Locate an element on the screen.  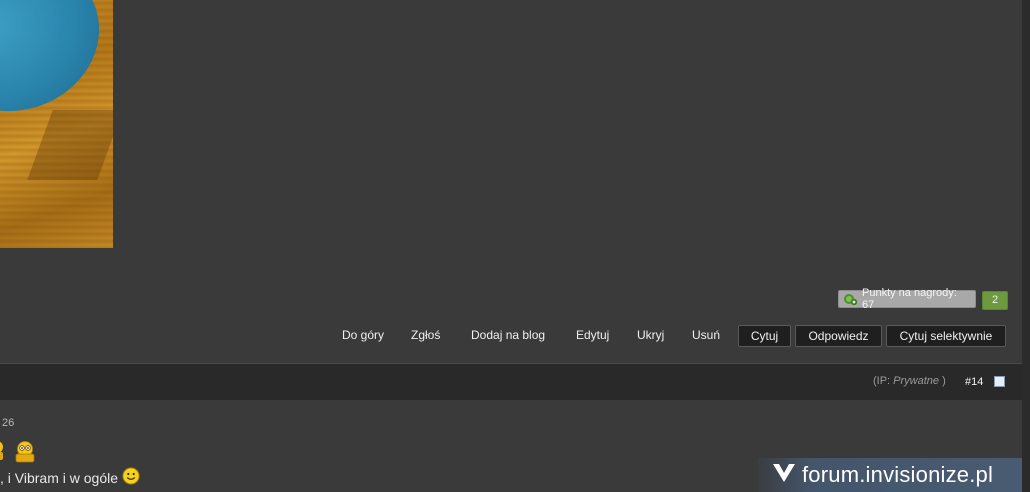
reward-points-icon is located at coordinates (850, 299).